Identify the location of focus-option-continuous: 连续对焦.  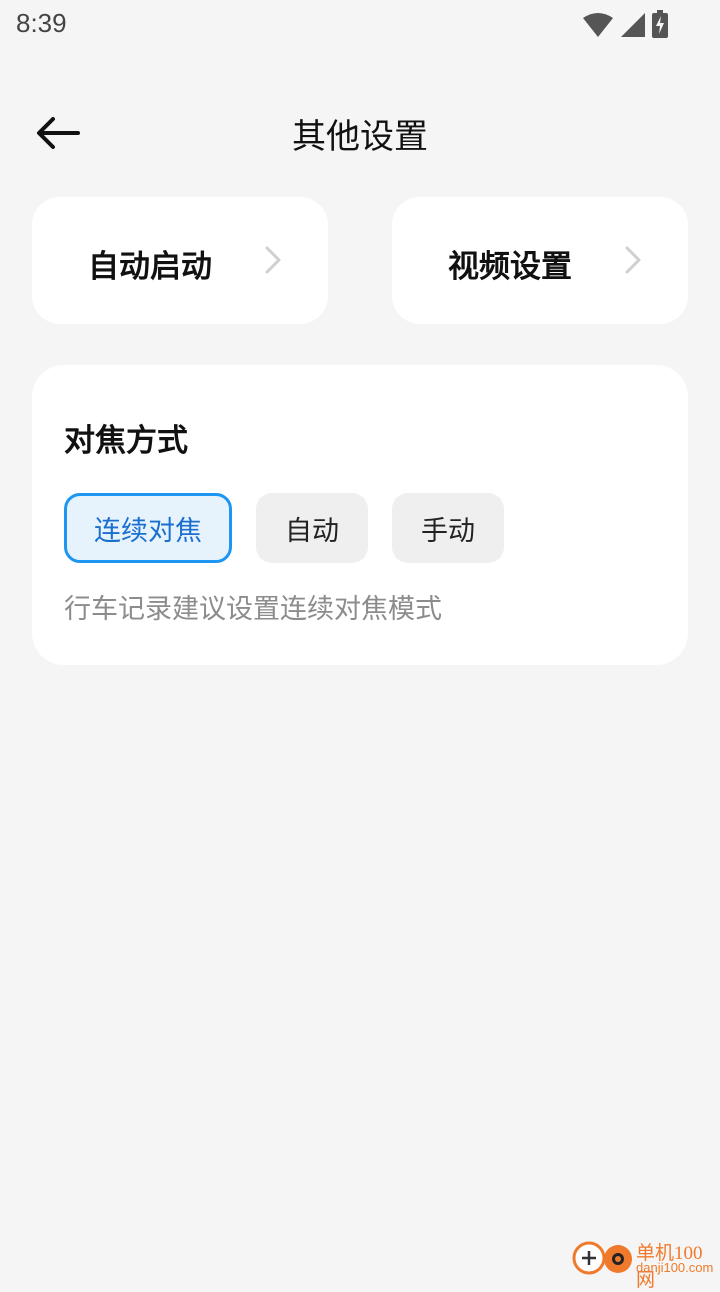
(148, 528).